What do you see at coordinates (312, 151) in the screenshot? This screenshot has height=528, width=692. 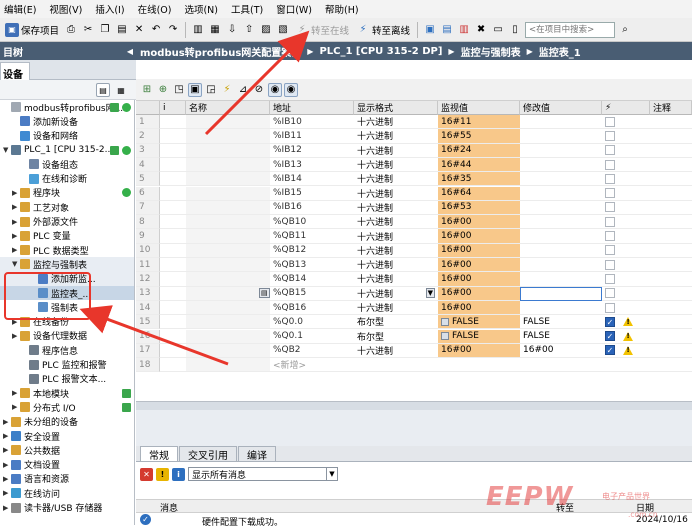 I see `address-cell: %IB12` at bounding box center [312, 151].